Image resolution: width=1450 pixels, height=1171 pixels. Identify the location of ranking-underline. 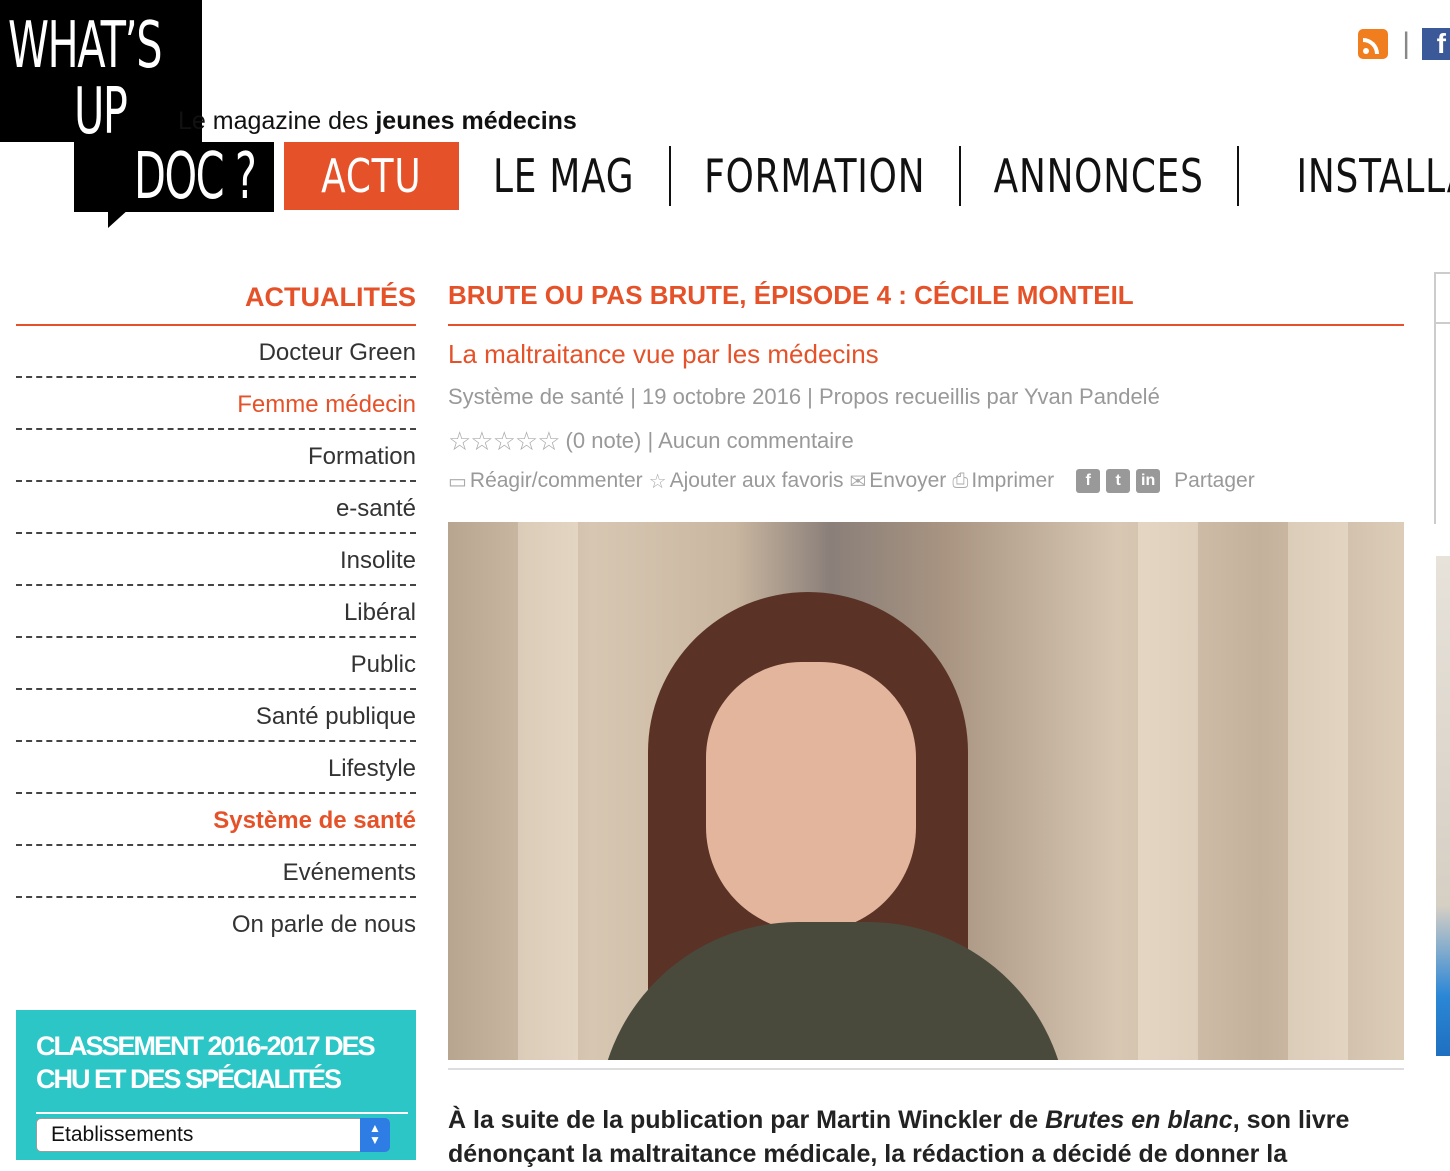
(222, 1113).